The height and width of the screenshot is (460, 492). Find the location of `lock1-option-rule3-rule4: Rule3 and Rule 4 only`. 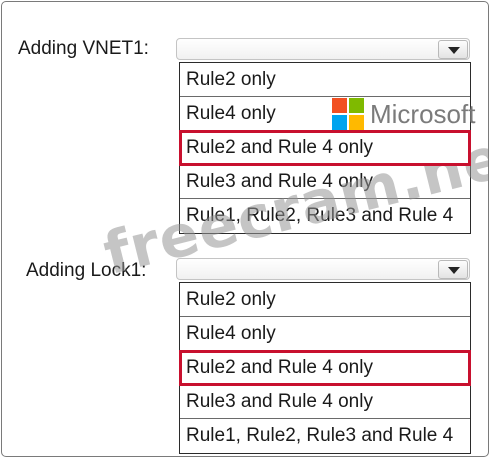

lock1-option-rule3-rule4: Rule3 and Rule 4 only is located at coordinates (325, 402).